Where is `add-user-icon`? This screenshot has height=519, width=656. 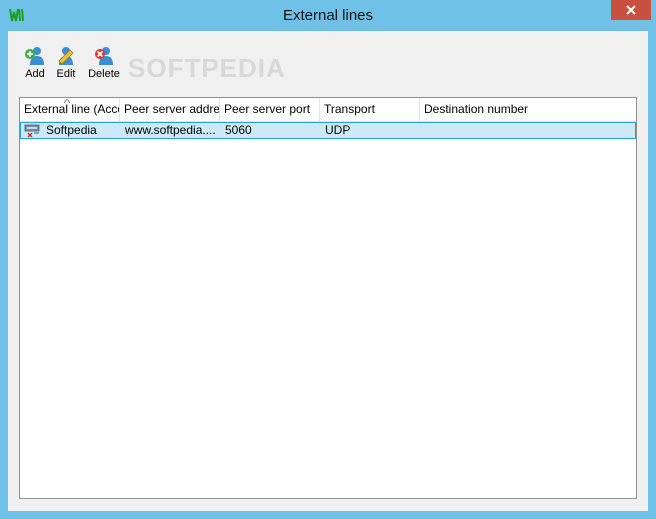
add-user-icon is located at coordinates (34, 56).